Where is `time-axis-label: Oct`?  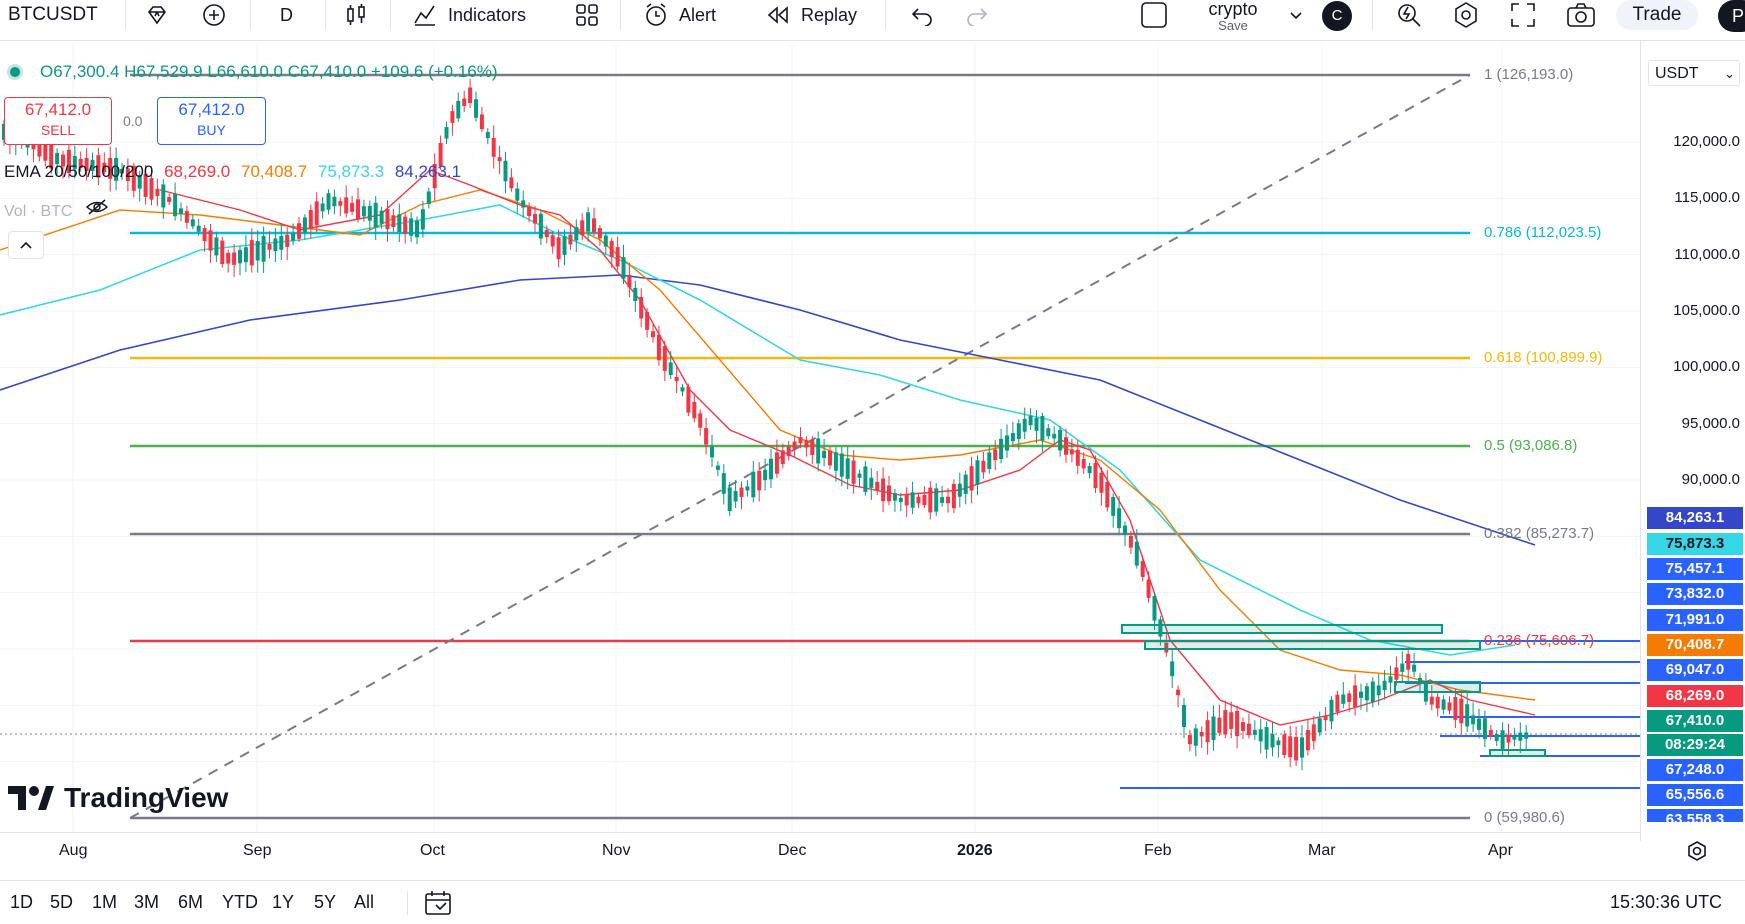
time-axis-label: Oct is located at coordinates (432, 850).